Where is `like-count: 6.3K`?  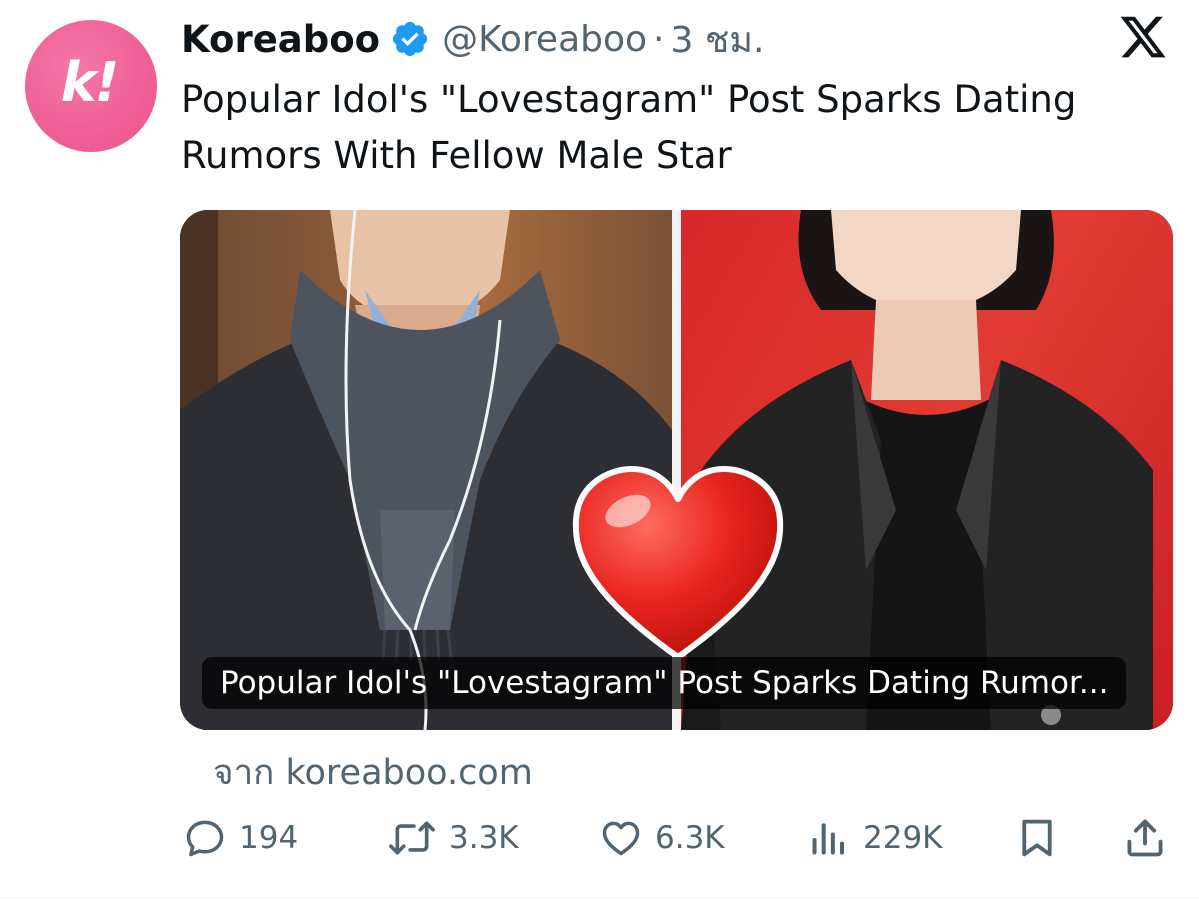 like-count: 6.3K is located at coordinates (690, 838).